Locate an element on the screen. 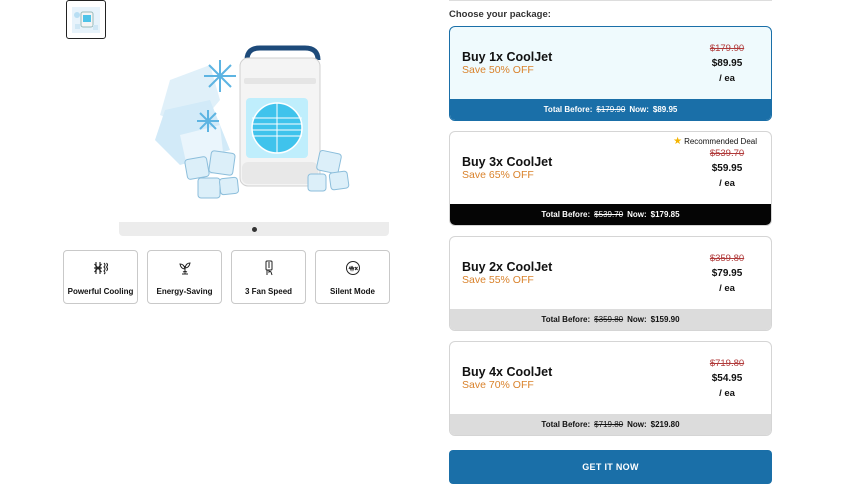 The image size is (850, 484). leaf-icon is located at coordinates (184, 268).